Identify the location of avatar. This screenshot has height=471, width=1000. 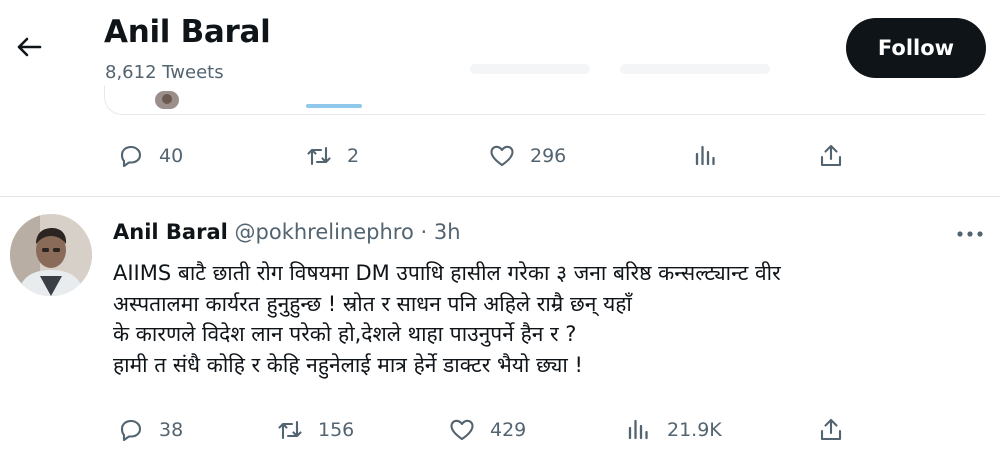
(51, 255).